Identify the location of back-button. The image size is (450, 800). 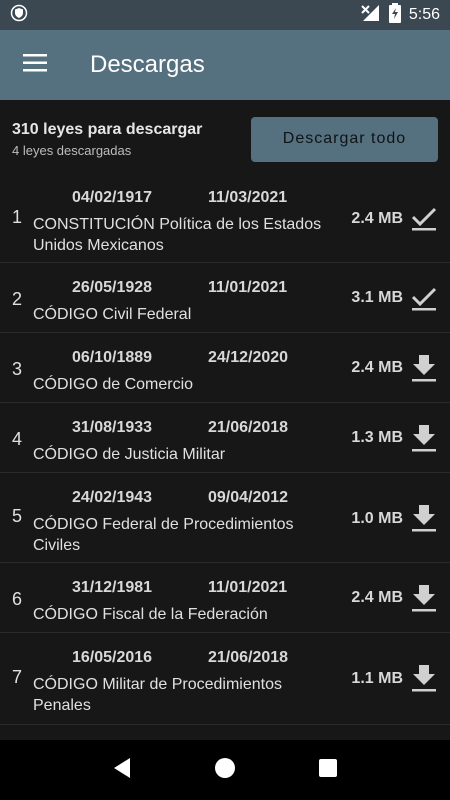
(122, 770).